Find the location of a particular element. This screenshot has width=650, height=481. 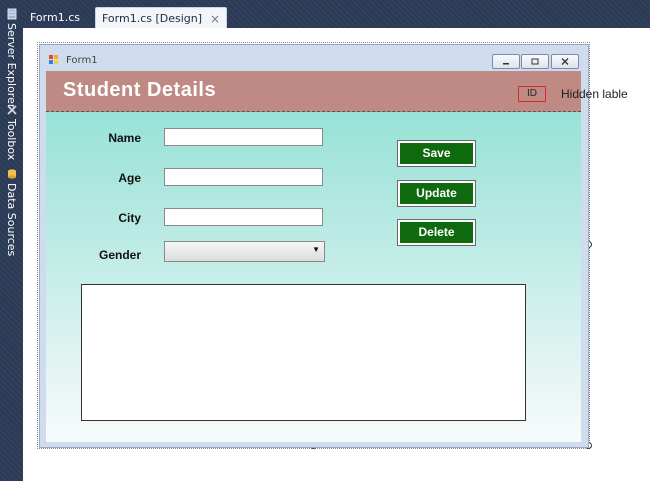

toolbox-label: Toolbox is located at coordinates (11, 140).